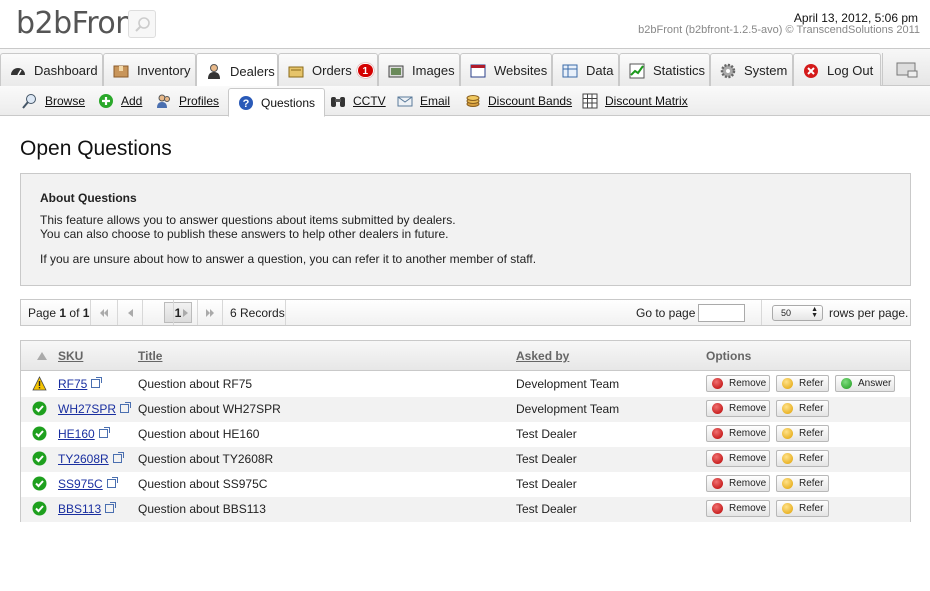 The width and height of the screenshot is (930, 591). Describe the element at coordinates (91, 459) in the screenshot. I see `sku-link: TY2608R` at that location.